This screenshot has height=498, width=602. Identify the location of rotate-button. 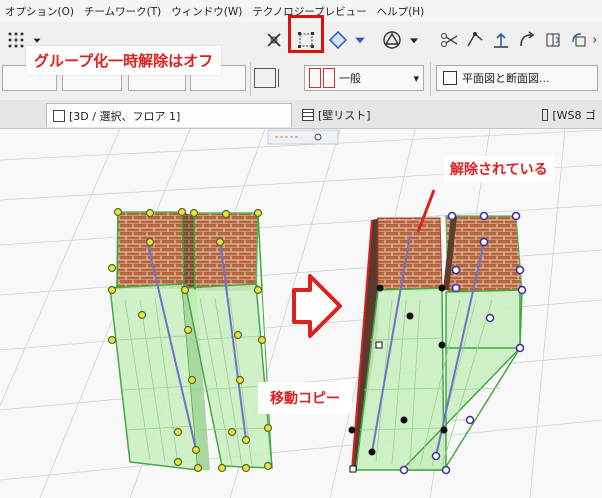
(579, 40).